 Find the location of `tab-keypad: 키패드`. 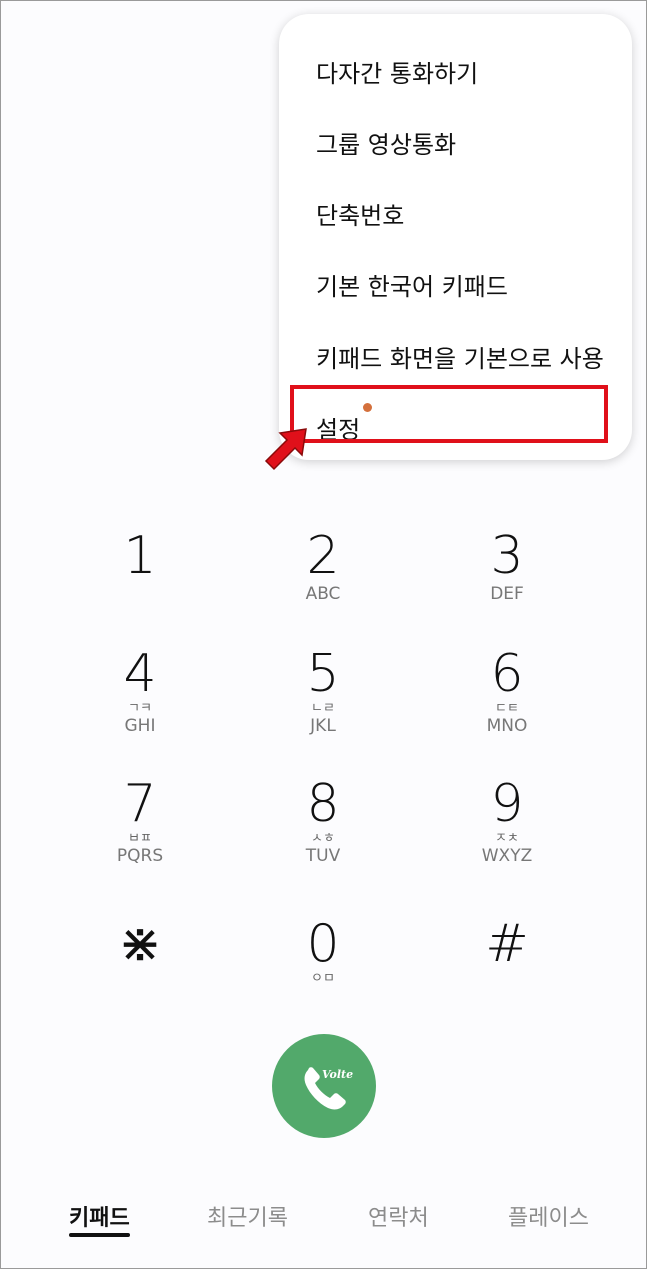

tab-keypad: 키패드 is located at coordinates (99, 1216).